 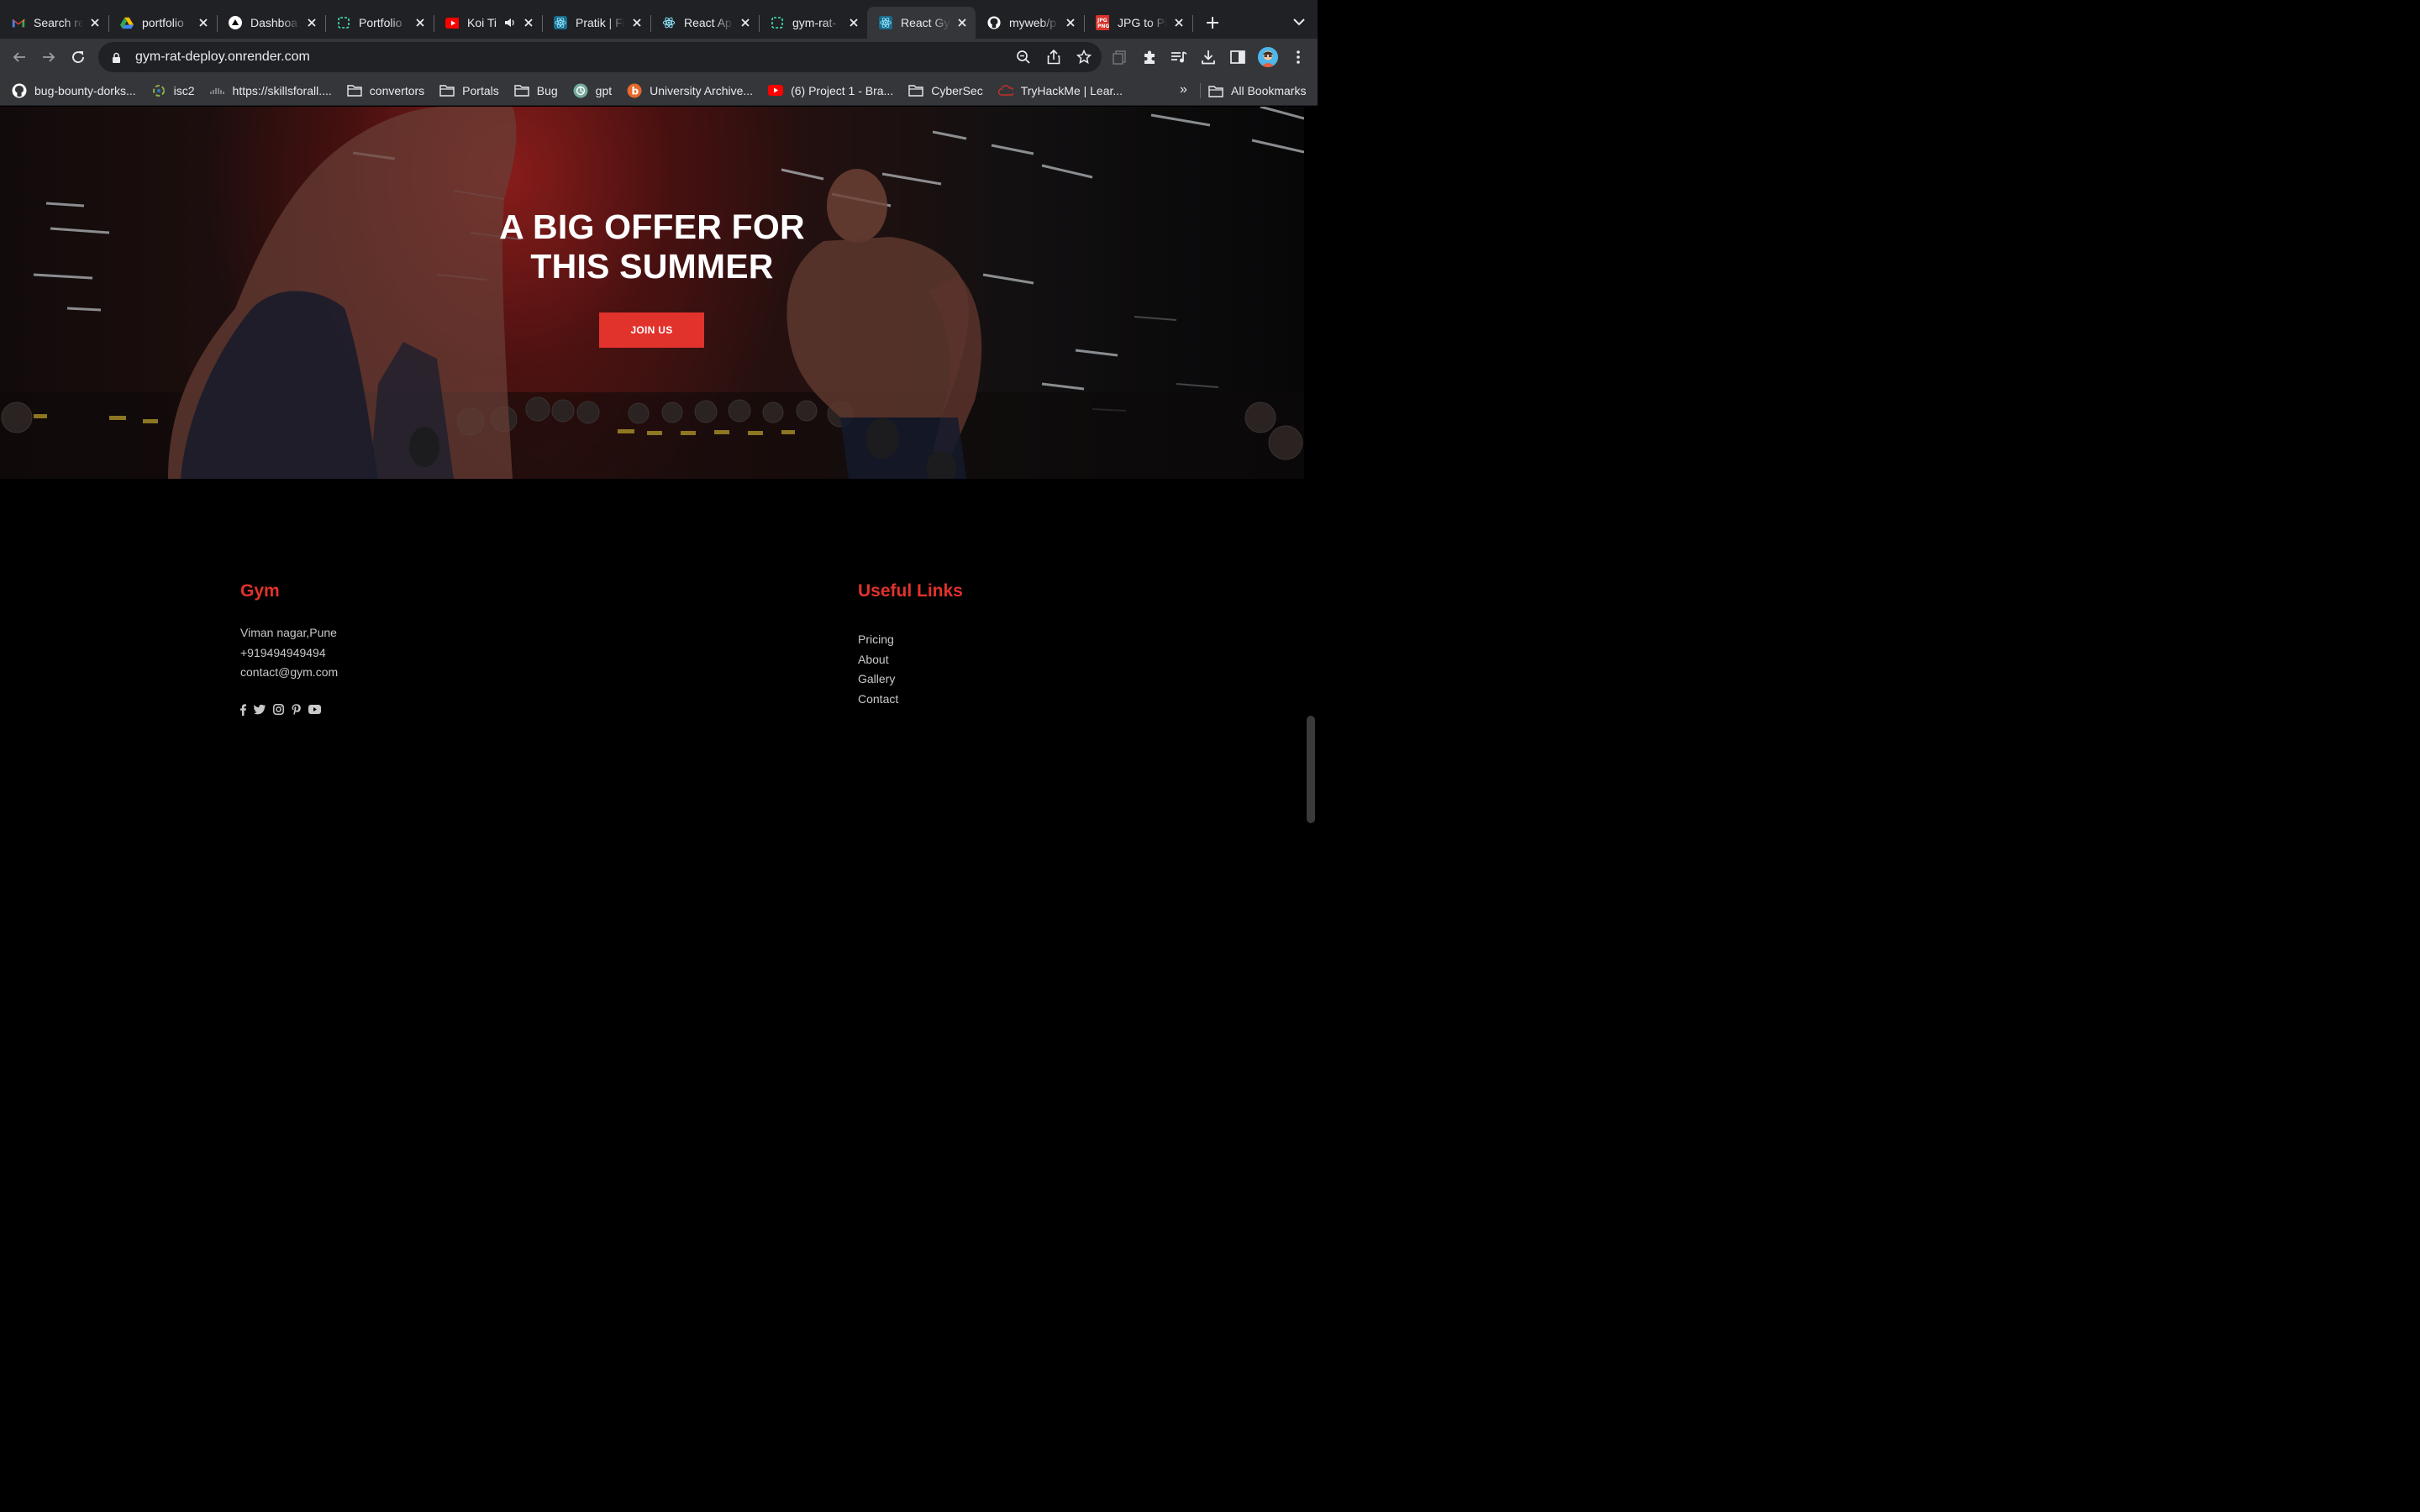 What do you see at coordinates (278, 710) in the screenshot?
I see `instagram-icon` at bounding box center [278, 710].